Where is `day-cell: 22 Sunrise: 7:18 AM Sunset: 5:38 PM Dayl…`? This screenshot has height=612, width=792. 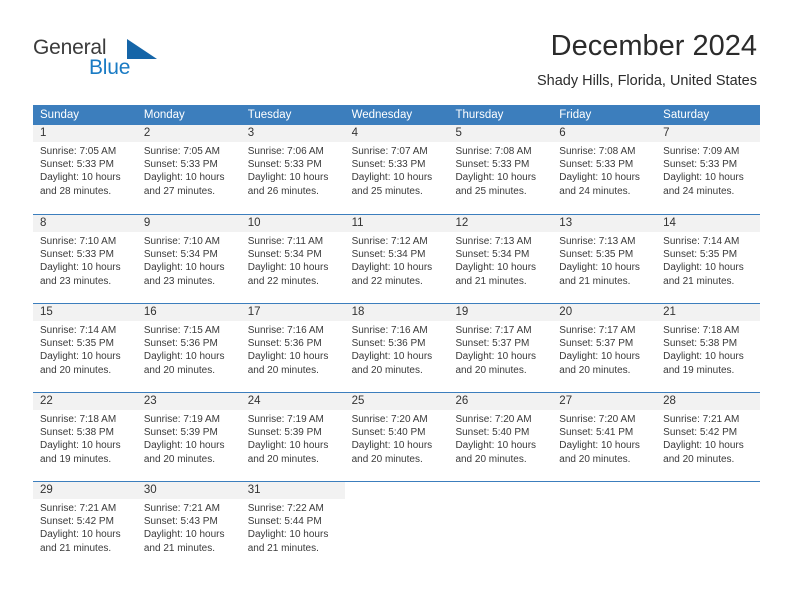
day-cell: 22 Sunrise: 7:18 AM Sunset: 5:38 PM Dayl… is located at coordinates (85, 437).